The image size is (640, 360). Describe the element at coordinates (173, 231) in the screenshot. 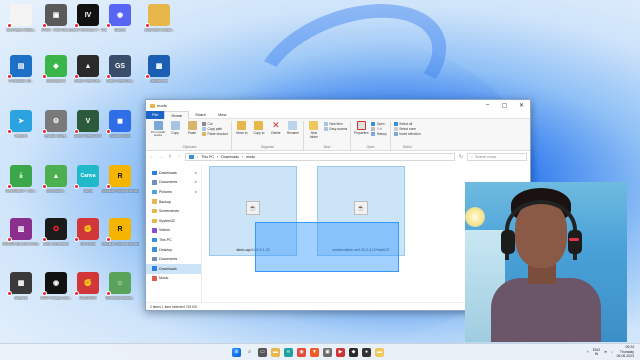

I see `nav-item: Videos` at that location.